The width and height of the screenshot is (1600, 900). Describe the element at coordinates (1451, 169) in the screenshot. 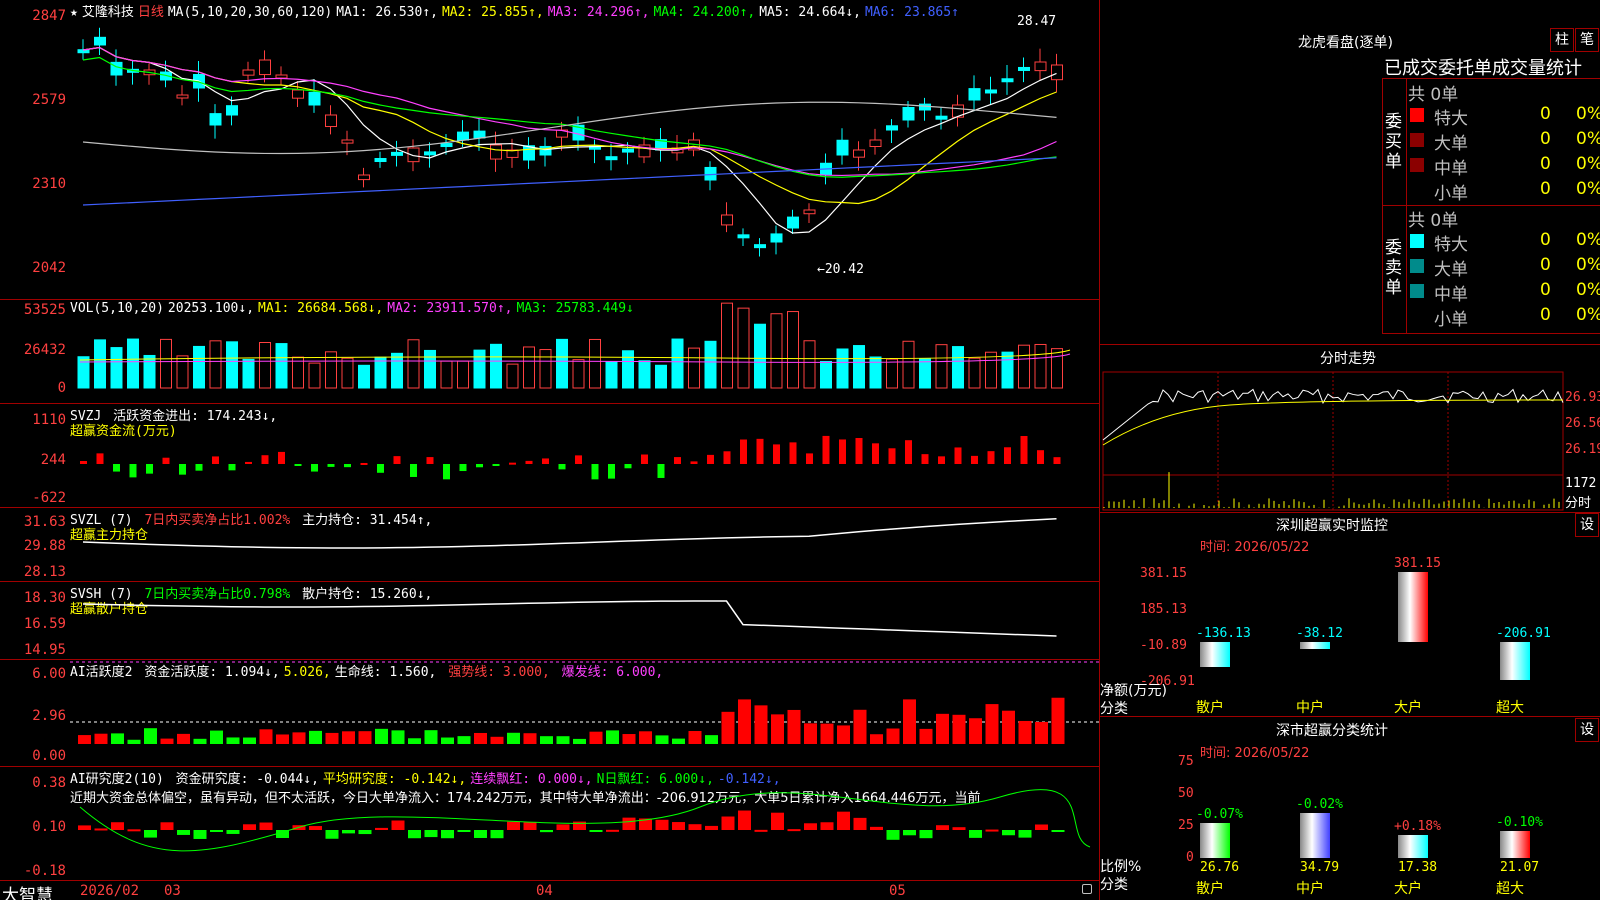

I see `buy-row-label-2: 中单` at that location.